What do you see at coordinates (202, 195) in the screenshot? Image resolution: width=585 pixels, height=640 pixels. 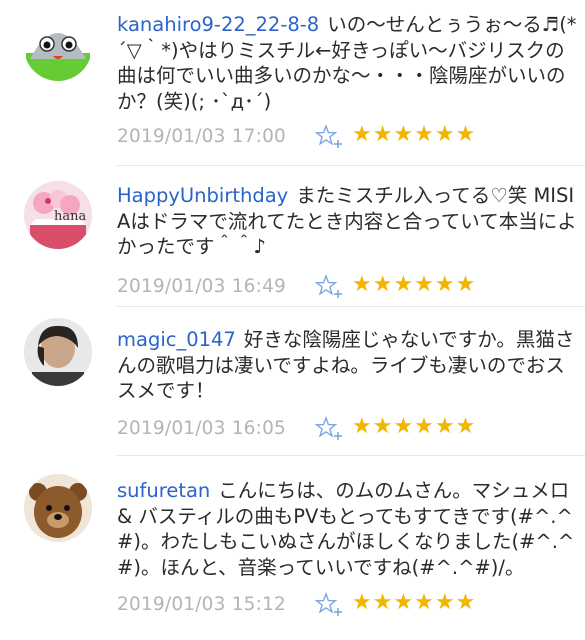 I see `comment-username: HappyUnbirthday` at bounding box center [202, 195].